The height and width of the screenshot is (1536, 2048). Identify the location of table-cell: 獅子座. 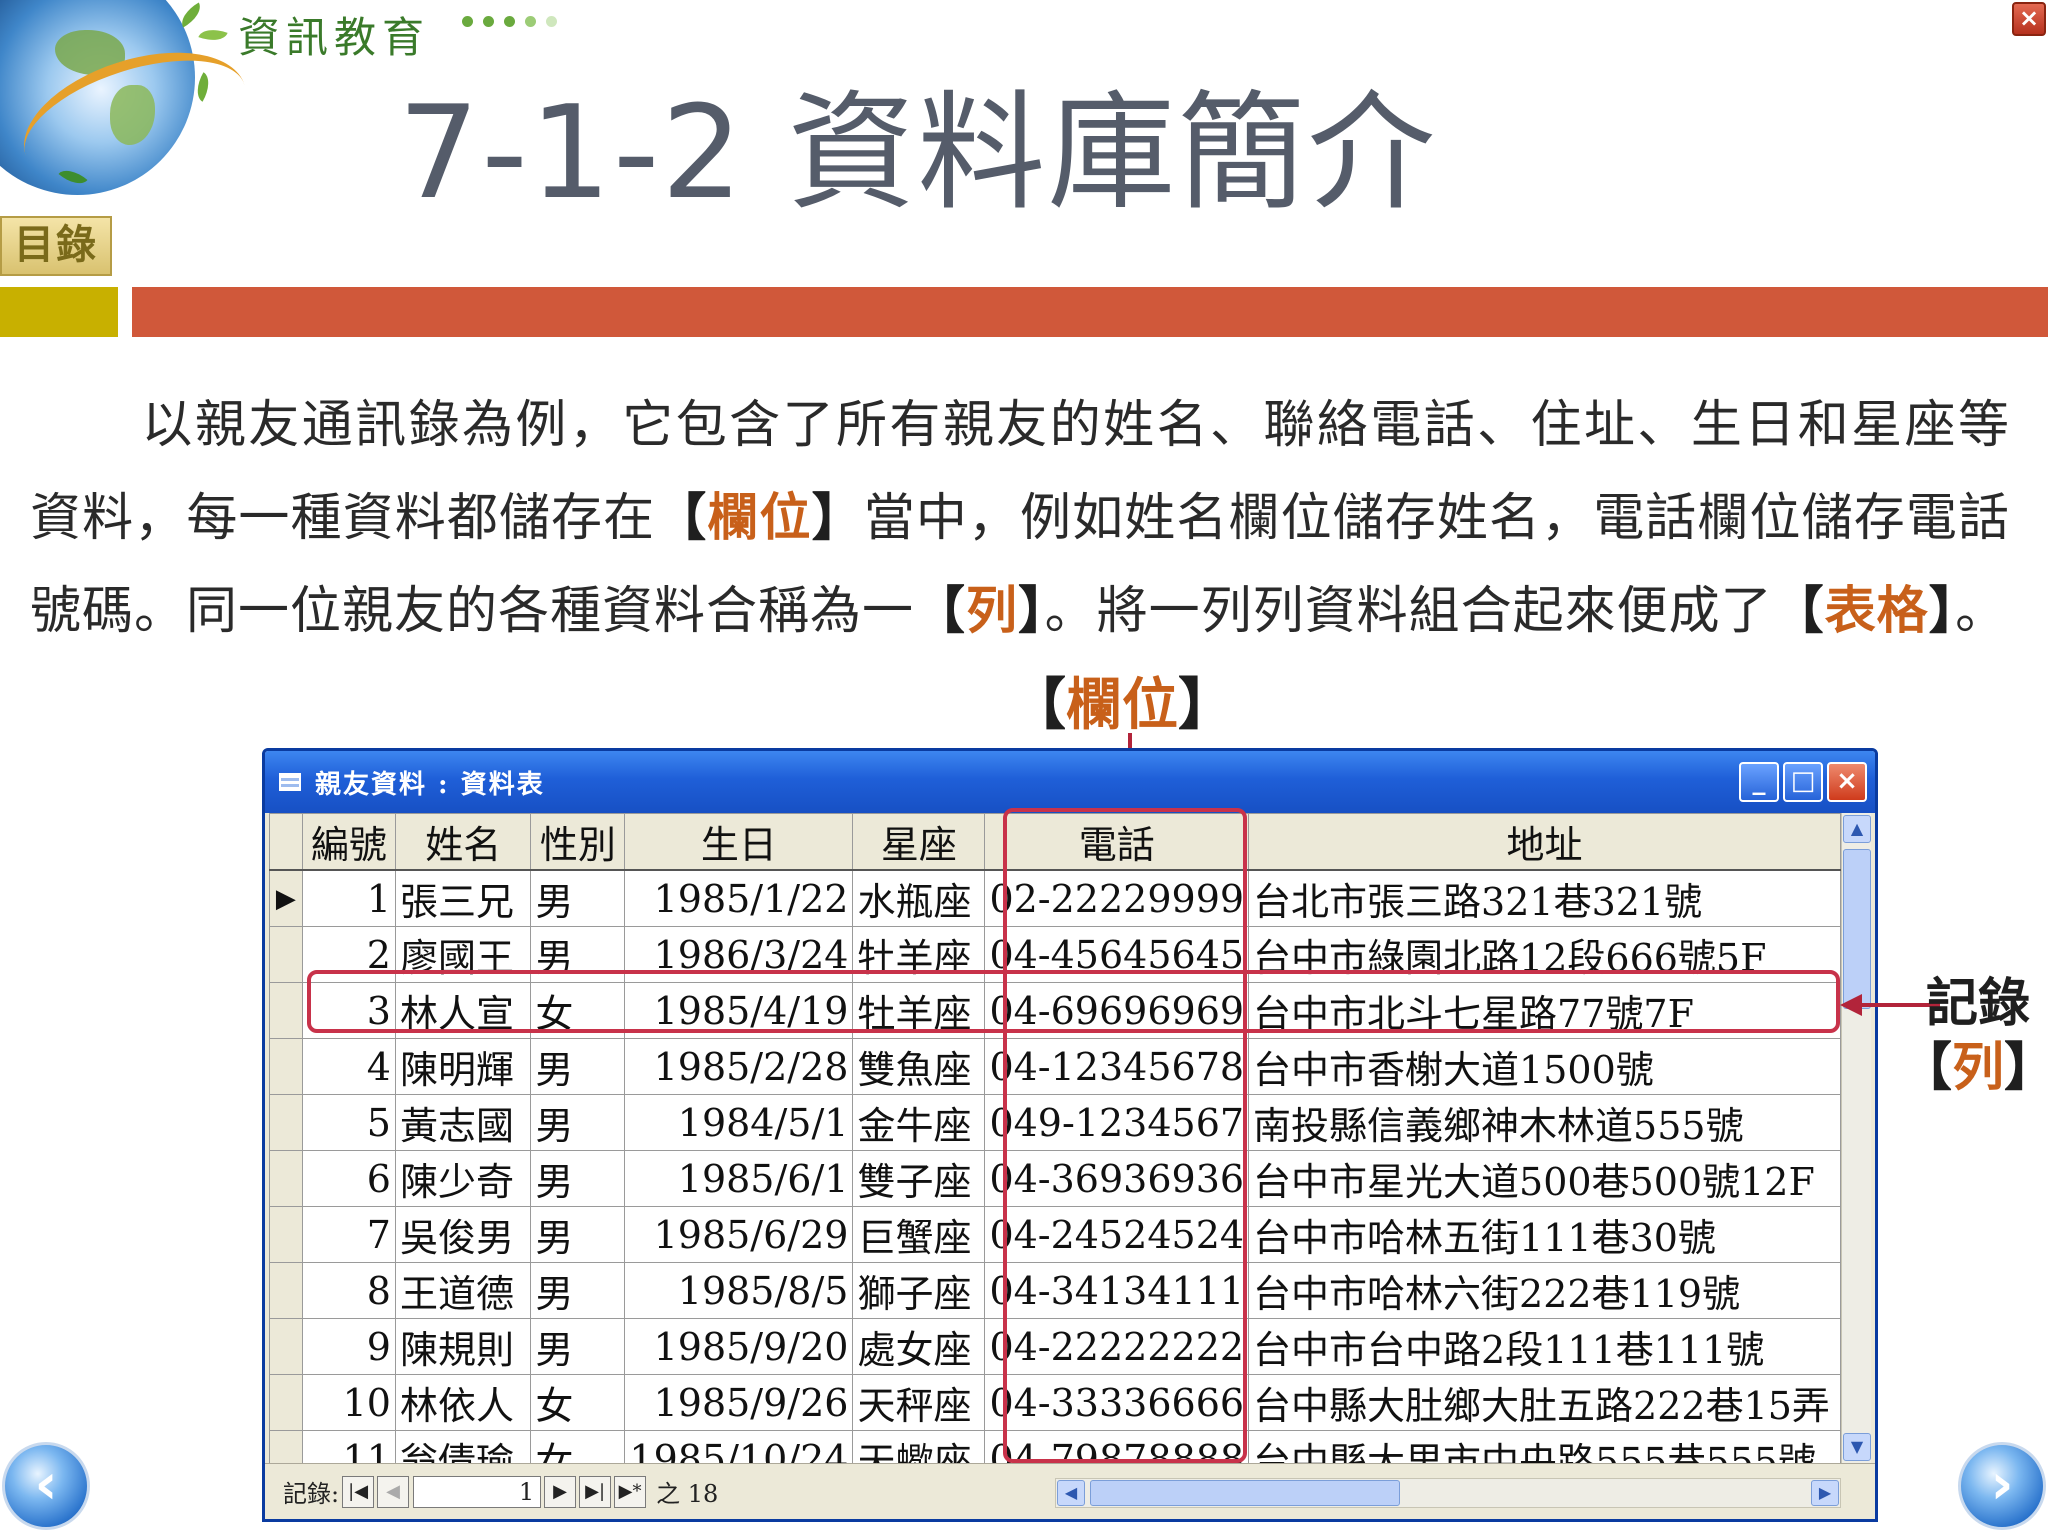
(919, 1290).